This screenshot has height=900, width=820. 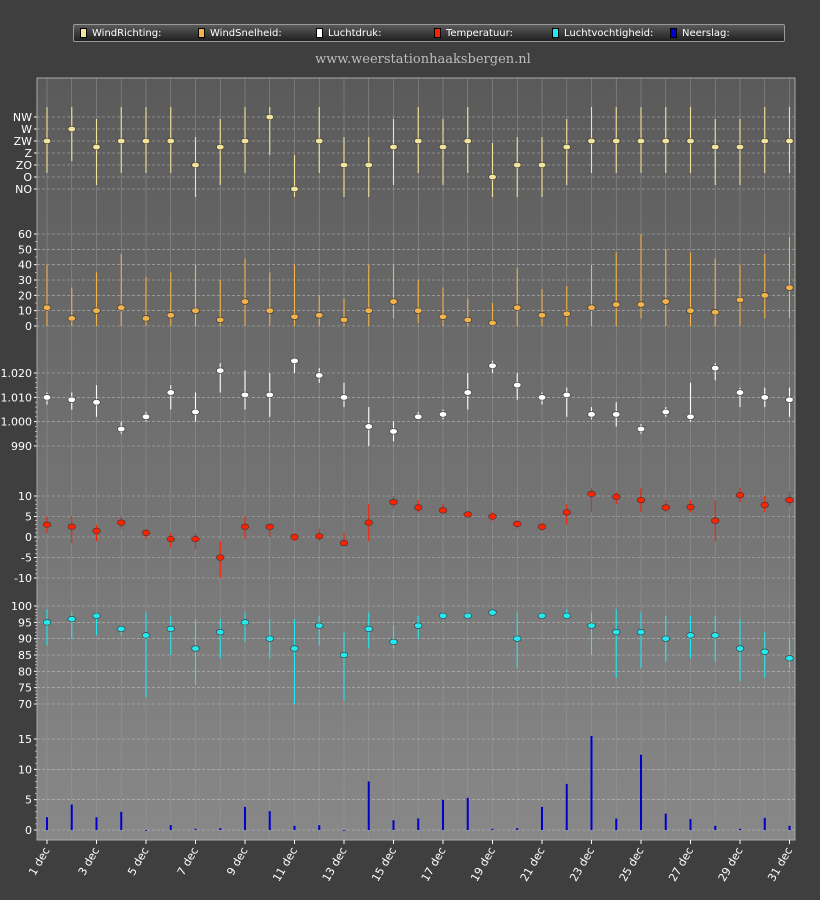 I want to click on legend-swatch-neerslag, so click(x=673, y=33).